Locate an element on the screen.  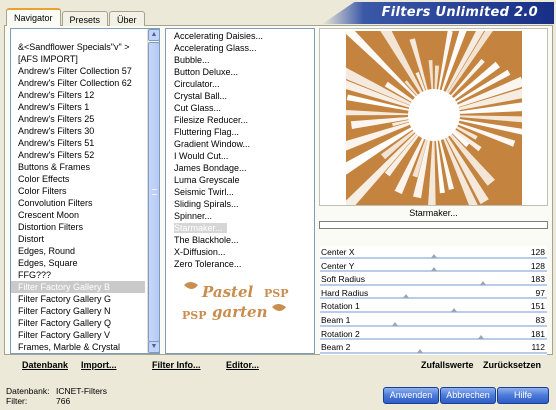
category-item: Distortion Filters is located at coordinates (79, 227).